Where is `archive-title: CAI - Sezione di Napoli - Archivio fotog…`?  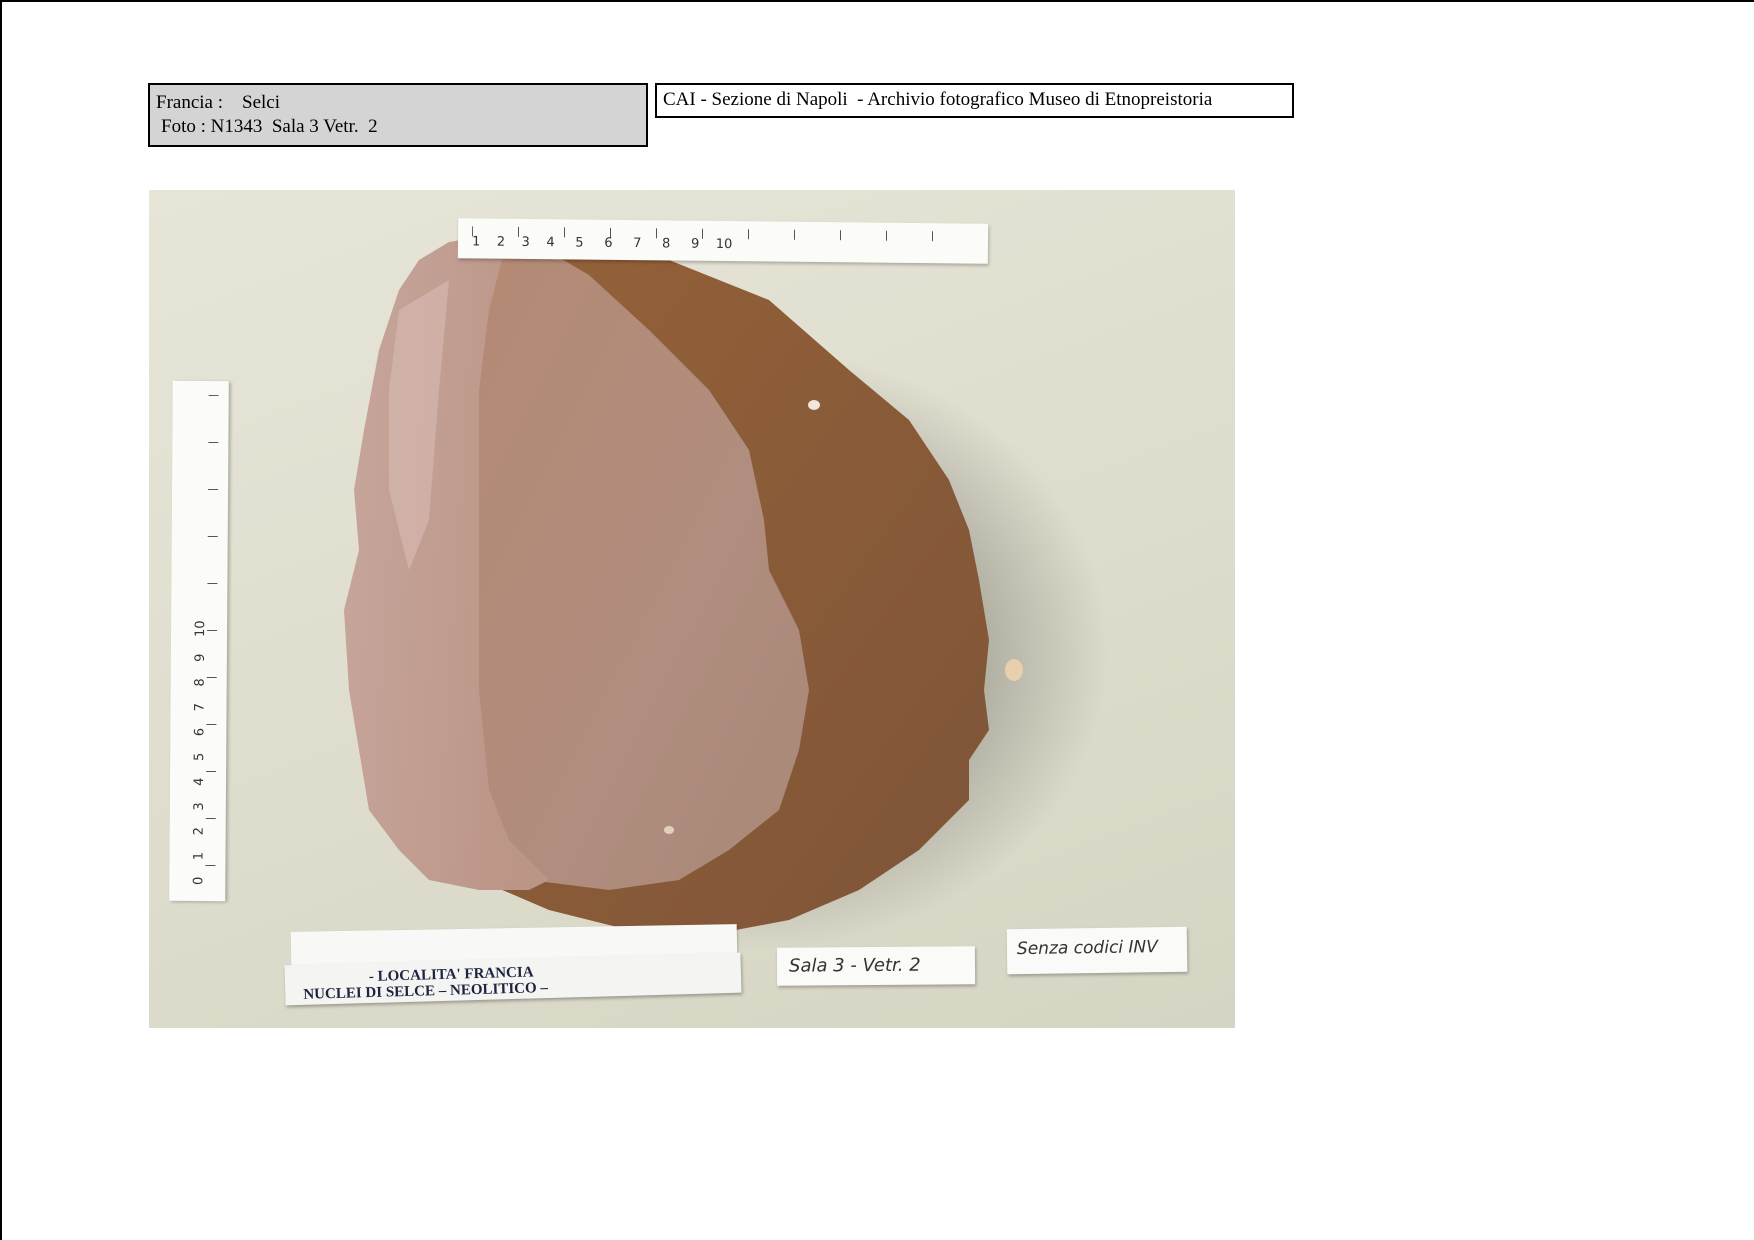
archive-title: CAI - Sezione di Napoli - Archivio fotog… is located at coordinates (974, 100).